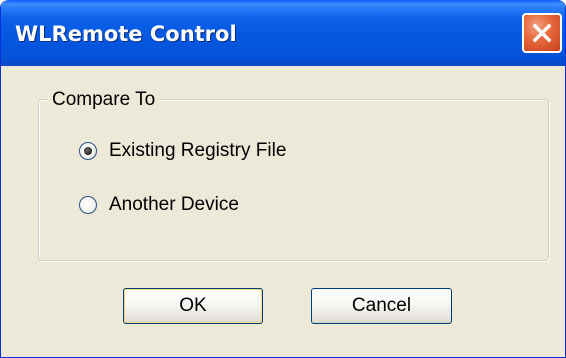  I want to click on close-icon, so click(542, 33).